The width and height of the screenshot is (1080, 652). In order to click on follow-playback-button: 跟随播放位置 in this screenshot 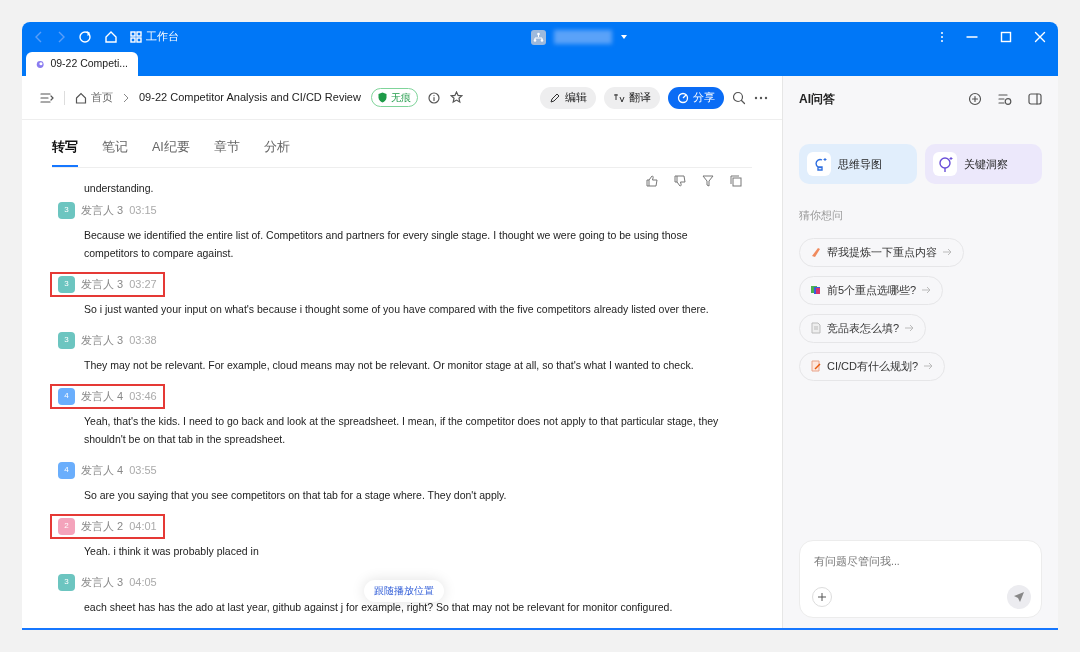, I will do `click(404, 590)`.